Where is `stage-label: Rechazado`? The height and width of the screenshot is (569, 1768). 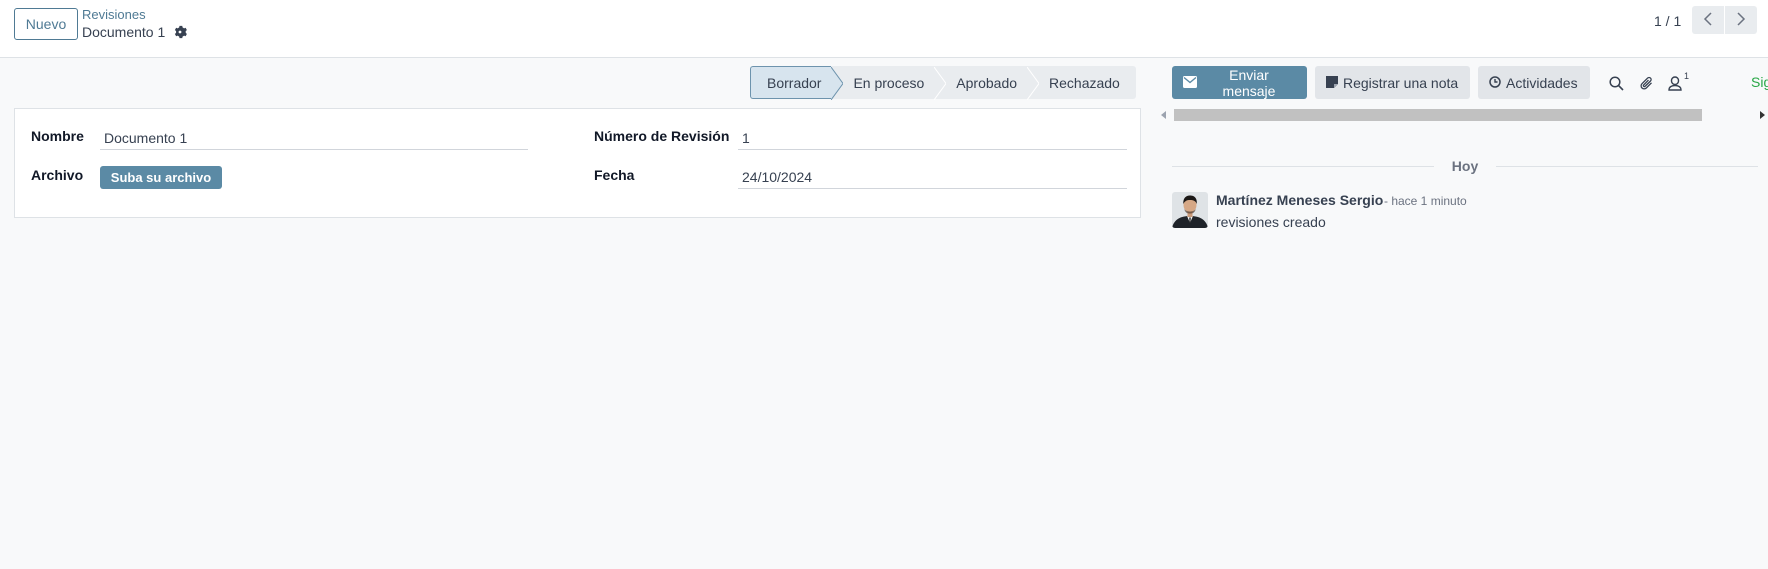 stage-label: Rechazado is located at coordinates (1084, 82).